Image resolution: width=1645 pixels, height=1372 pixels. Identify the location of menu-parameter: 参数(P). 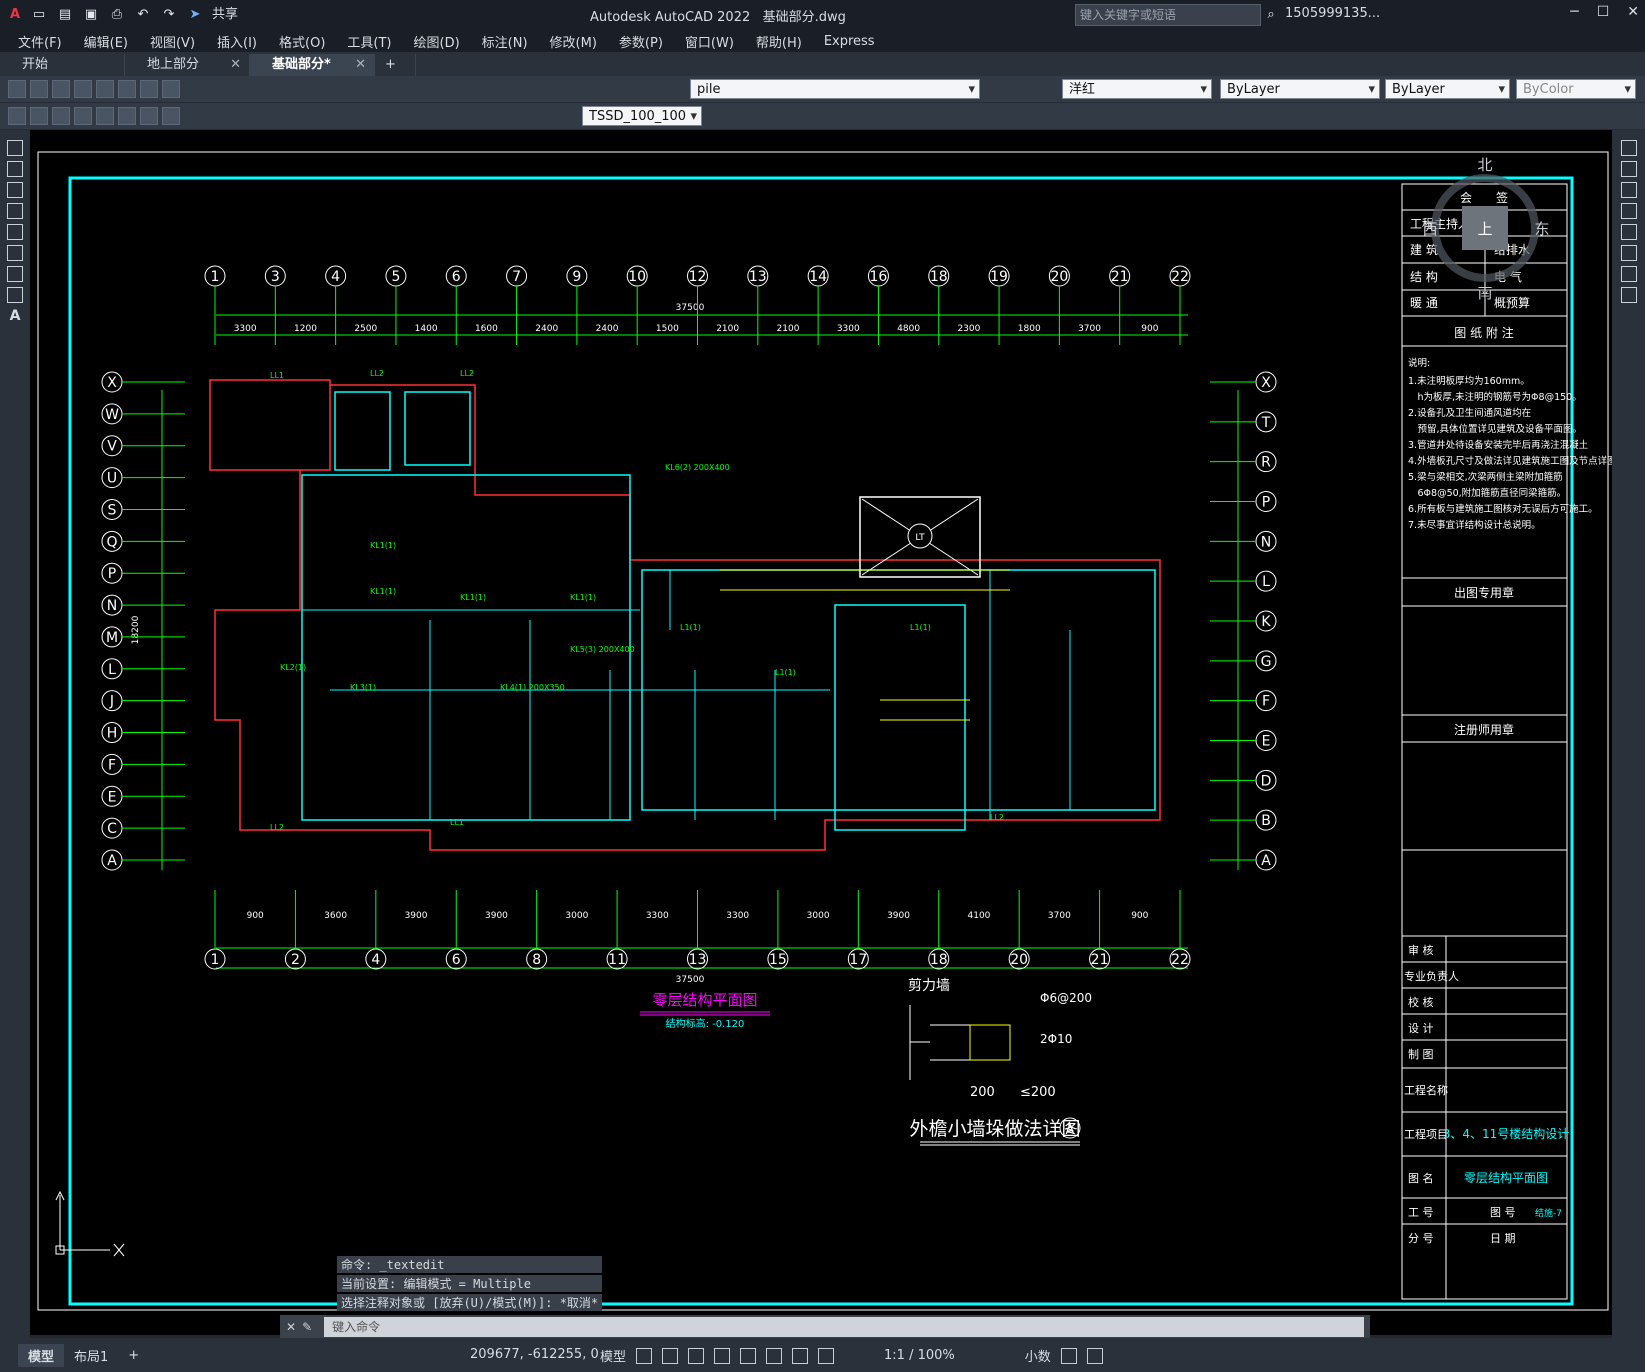
(641, 41).